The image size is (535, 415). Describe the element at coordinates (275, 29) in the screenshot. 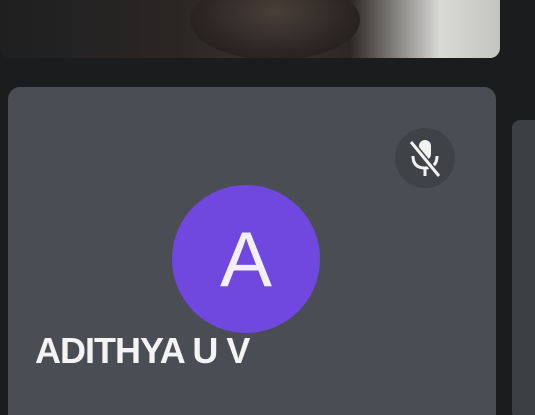

I see `participant-video-feed` at that location.